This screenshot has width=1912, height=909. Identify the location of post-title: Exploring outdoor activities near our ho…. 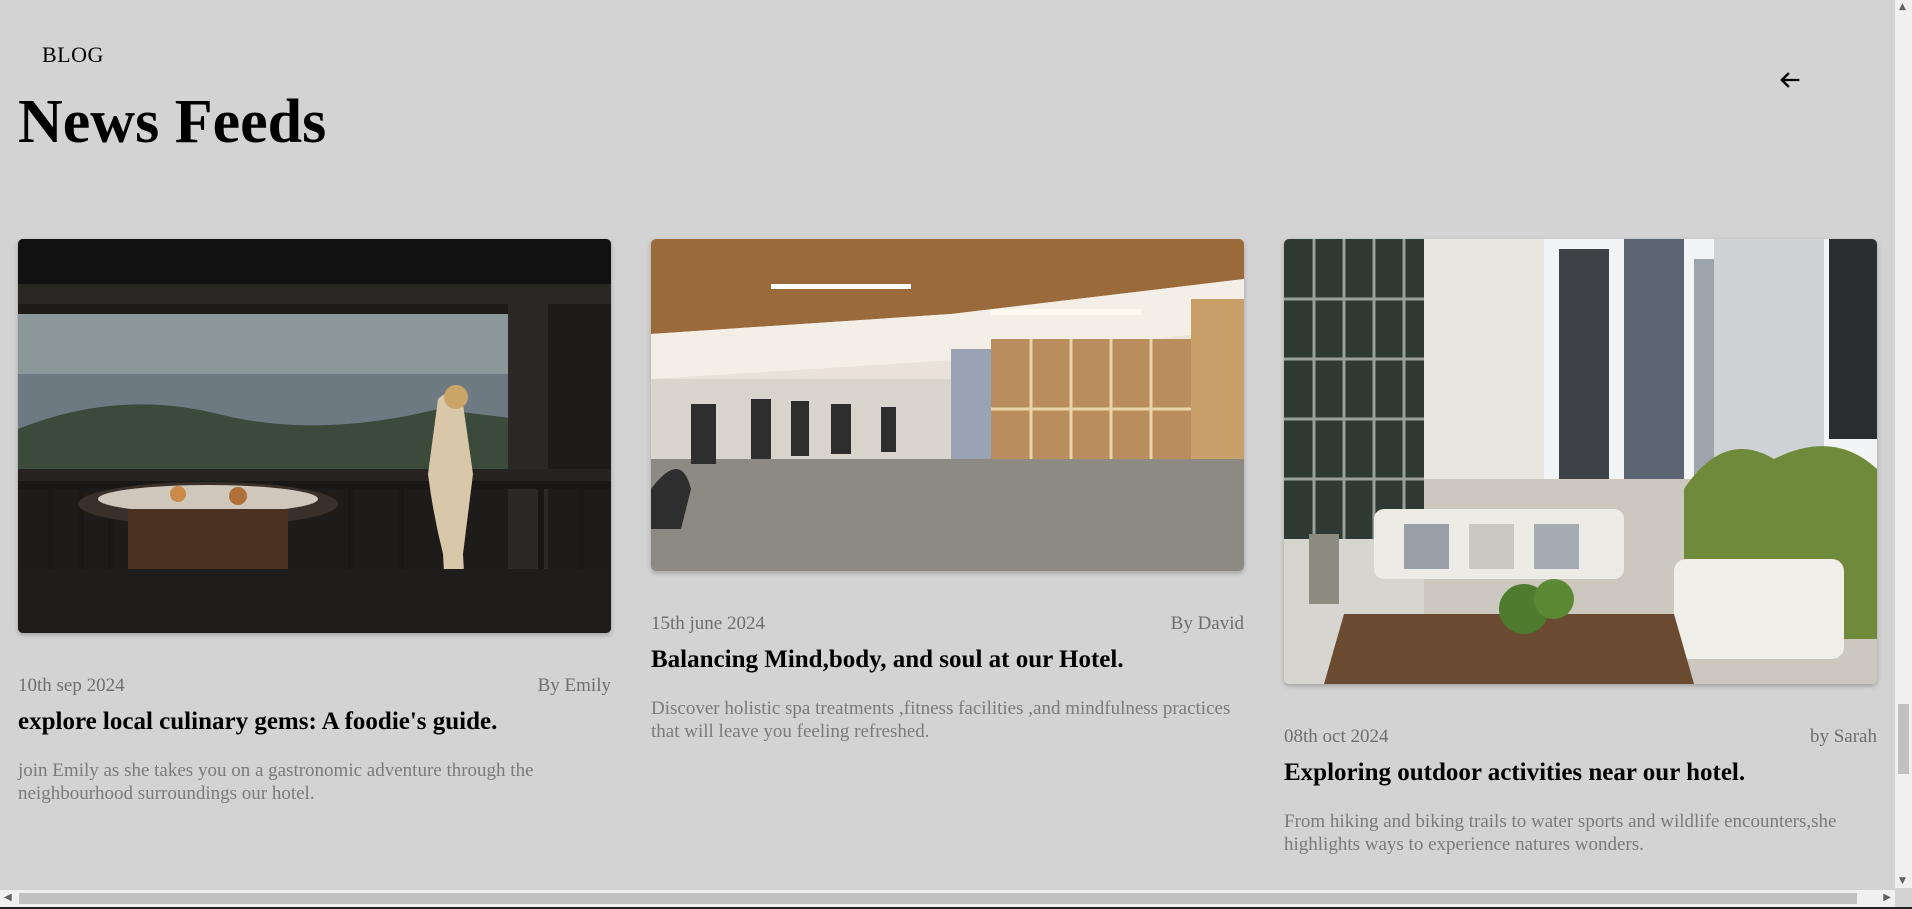
(1580, 773).